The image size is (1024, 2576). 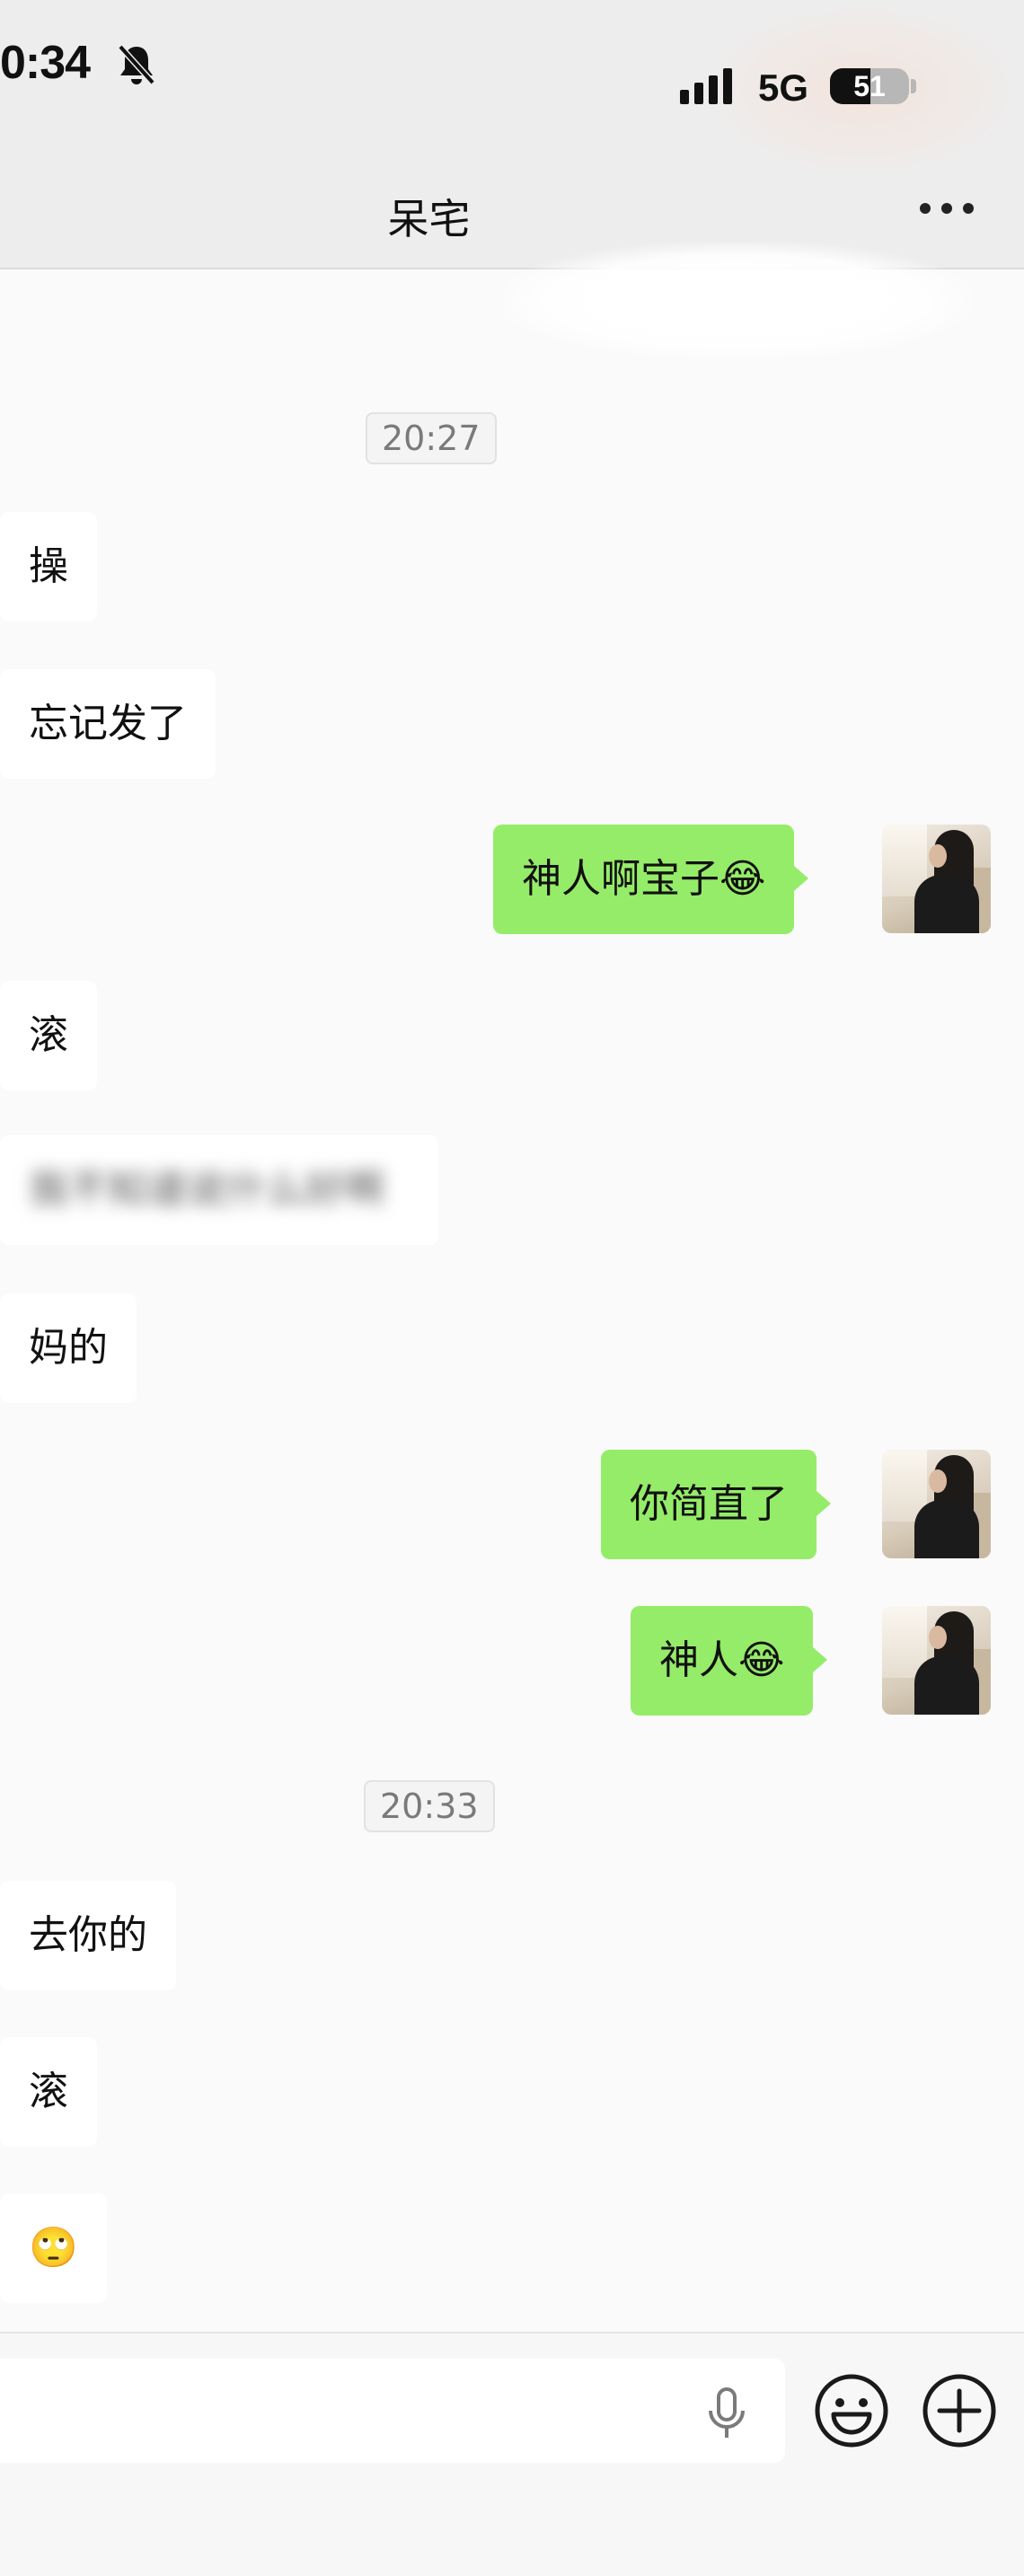 I want to click on battery-indicator: 51, so click(x=869, y=86).